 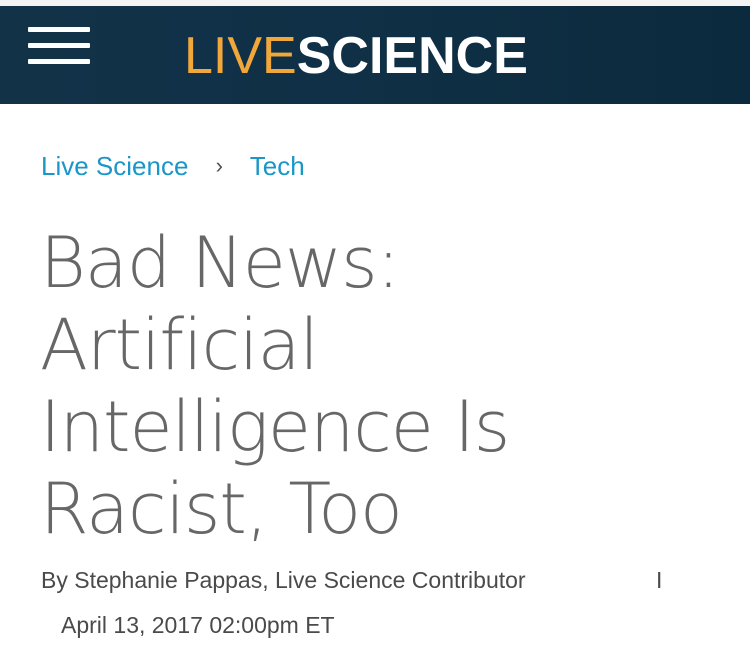 What do you see at coordinates (412, 56) in the screenshot?
I see `logo-science-text: SCIENCE` at bounding box center [412, 56].